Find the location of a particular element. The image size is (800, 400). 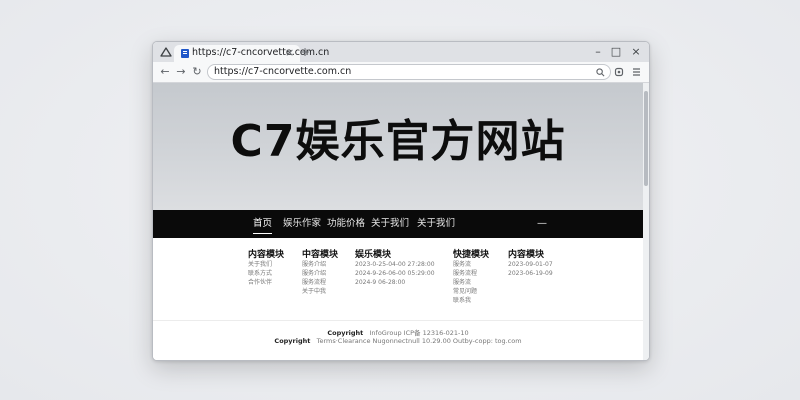

browser-tab: https://c7-cncorvette.com.cn × is located at coordinates (251, 53).